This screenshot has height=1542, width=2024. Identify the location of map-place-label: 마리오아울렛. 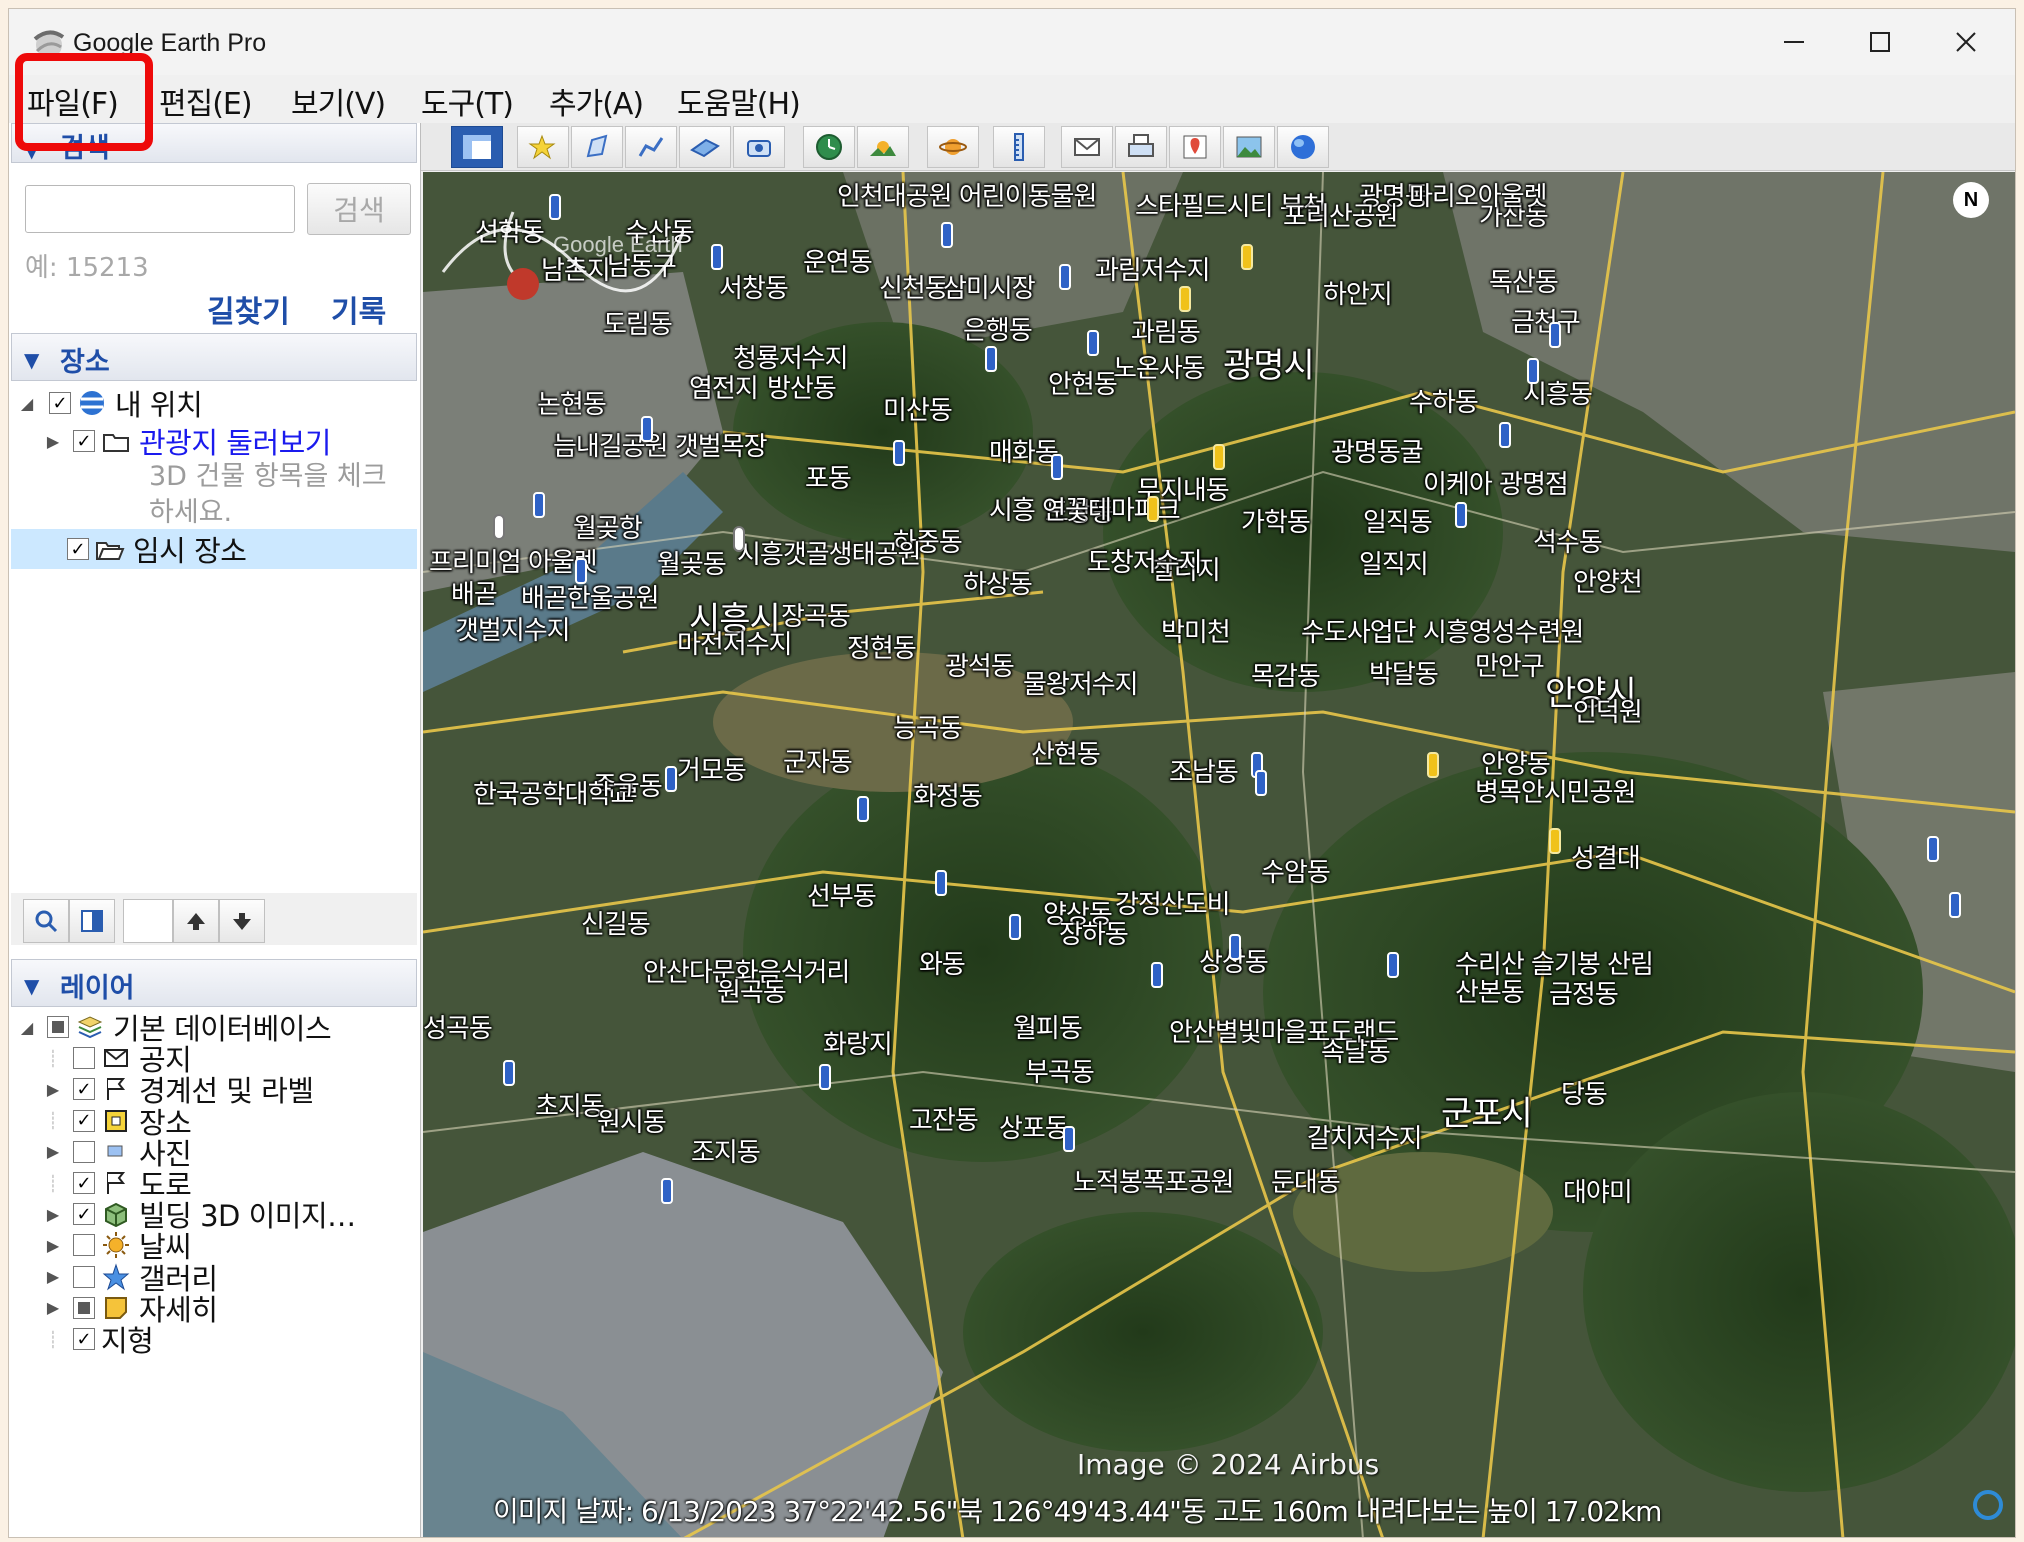
(1478, 194).